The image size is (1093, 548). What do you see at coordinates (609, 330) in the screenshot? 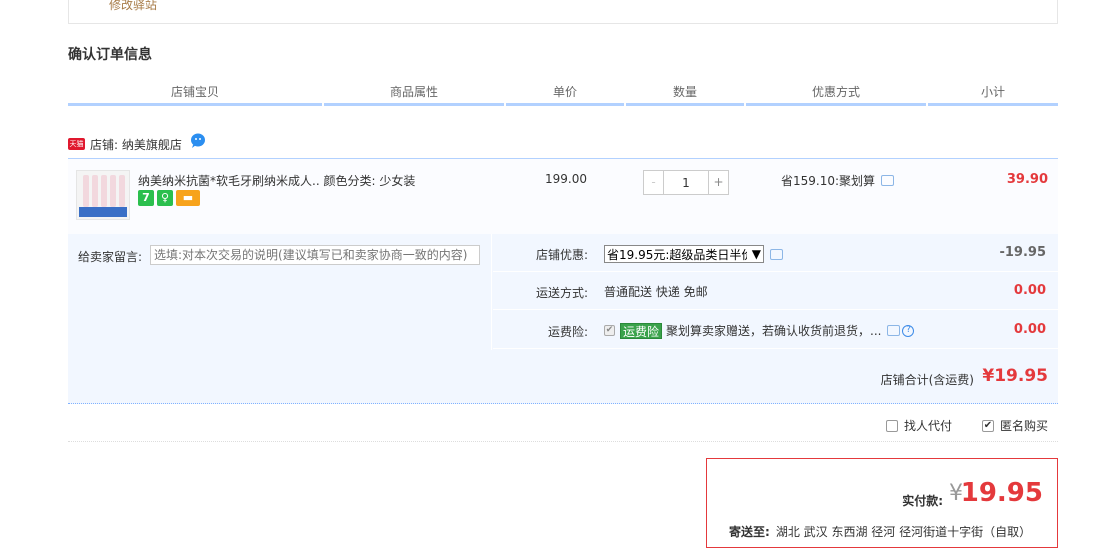
I see `insurance-checkbox: ✔` at bounding box center [609, 330].